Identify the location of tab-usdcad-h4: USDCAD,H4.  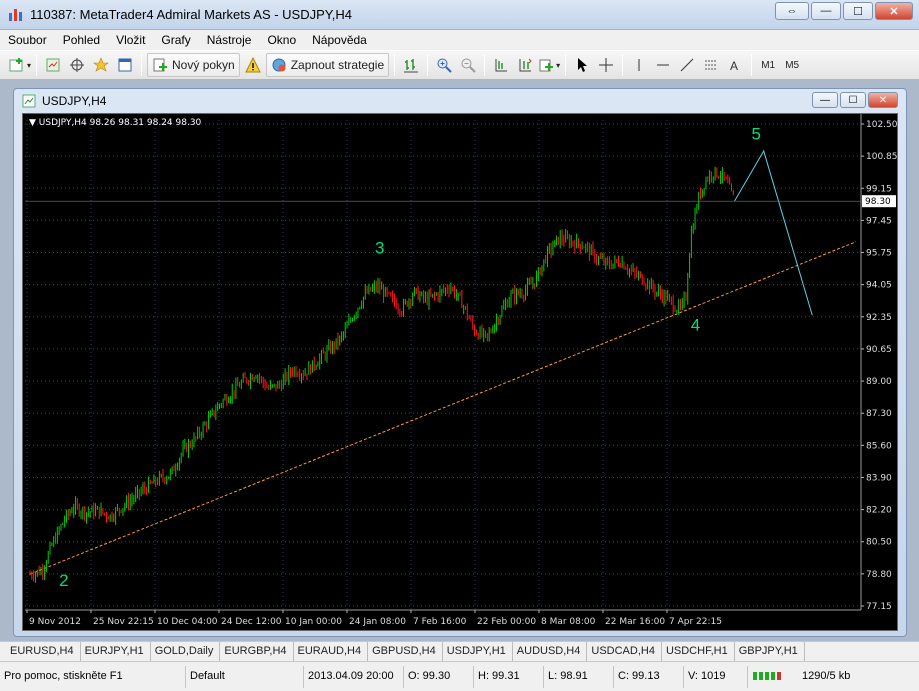
(624, 651).